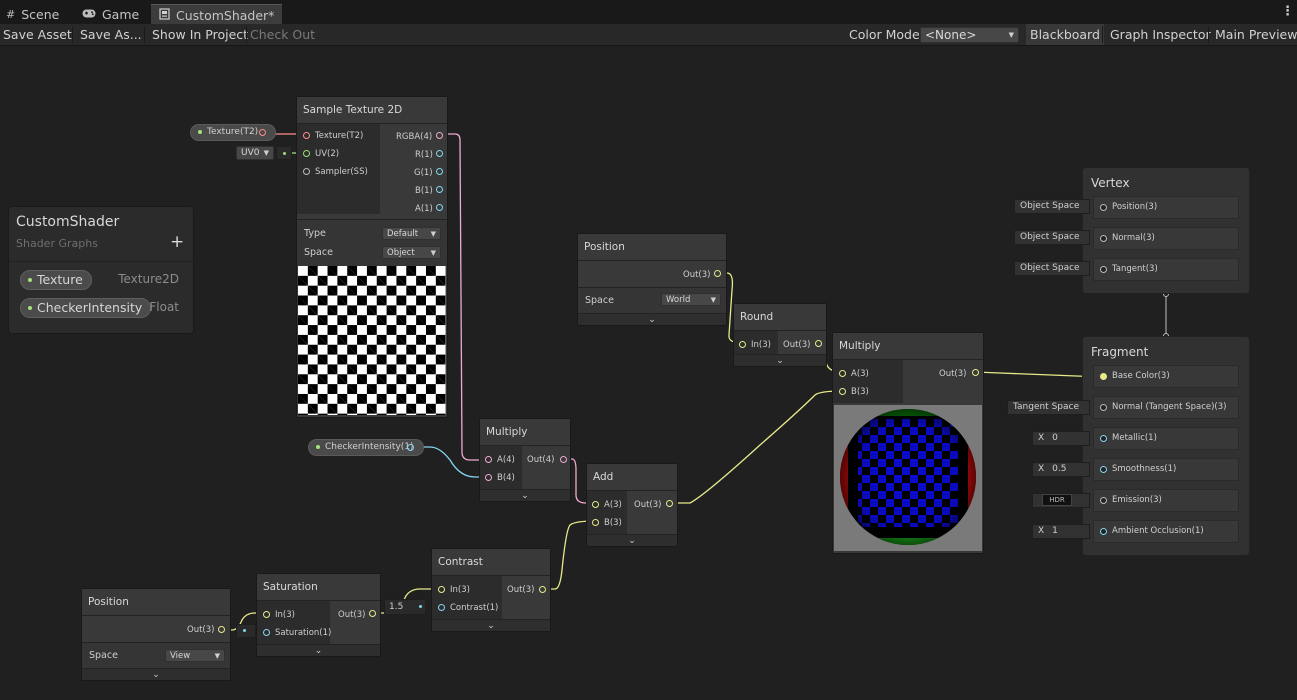 The height and width of the screenshot is (700, 1297). What do you see at coordinates (1057, 500) in the screenshot?
I see `hdr-color-swatch: HDR` at bounding box center [1057, 500].